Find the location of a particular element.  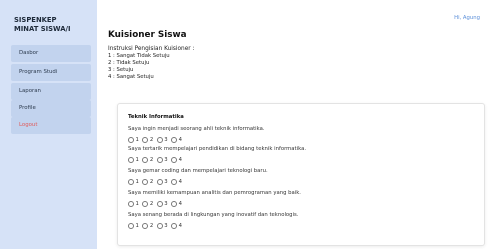

brand-line-2: MINAT SISWA/I is located at coordinates (42, 29).